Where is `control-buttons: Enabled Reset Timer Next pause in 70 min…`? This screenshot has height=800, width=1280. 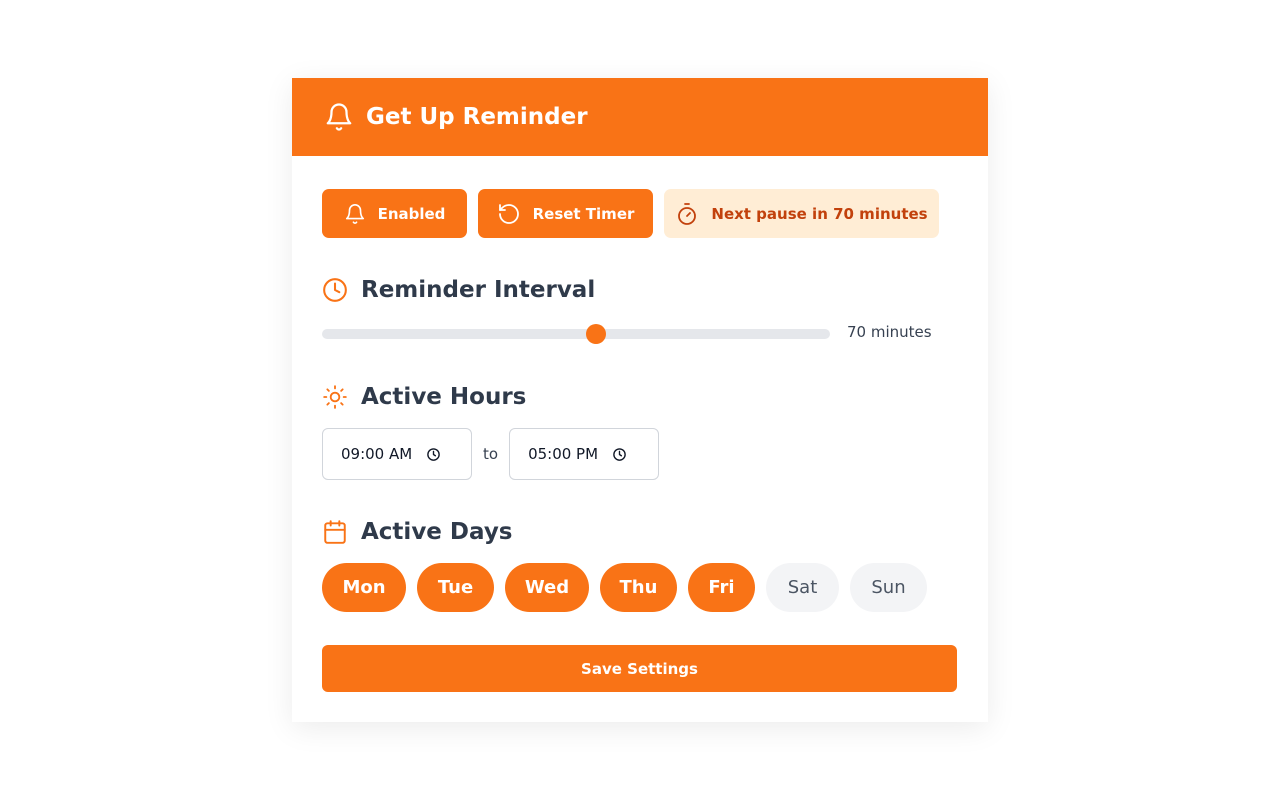
control-buttons: Enabled Reset Timer Next pause in 70 min… is located at coordinates (630, 213).